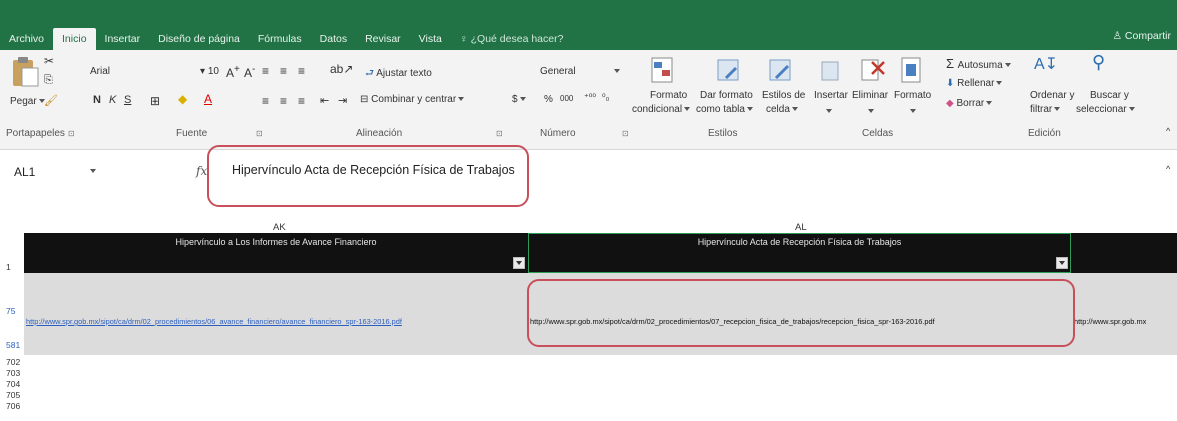  I want to click on italic-button: K, so click(112, 100).